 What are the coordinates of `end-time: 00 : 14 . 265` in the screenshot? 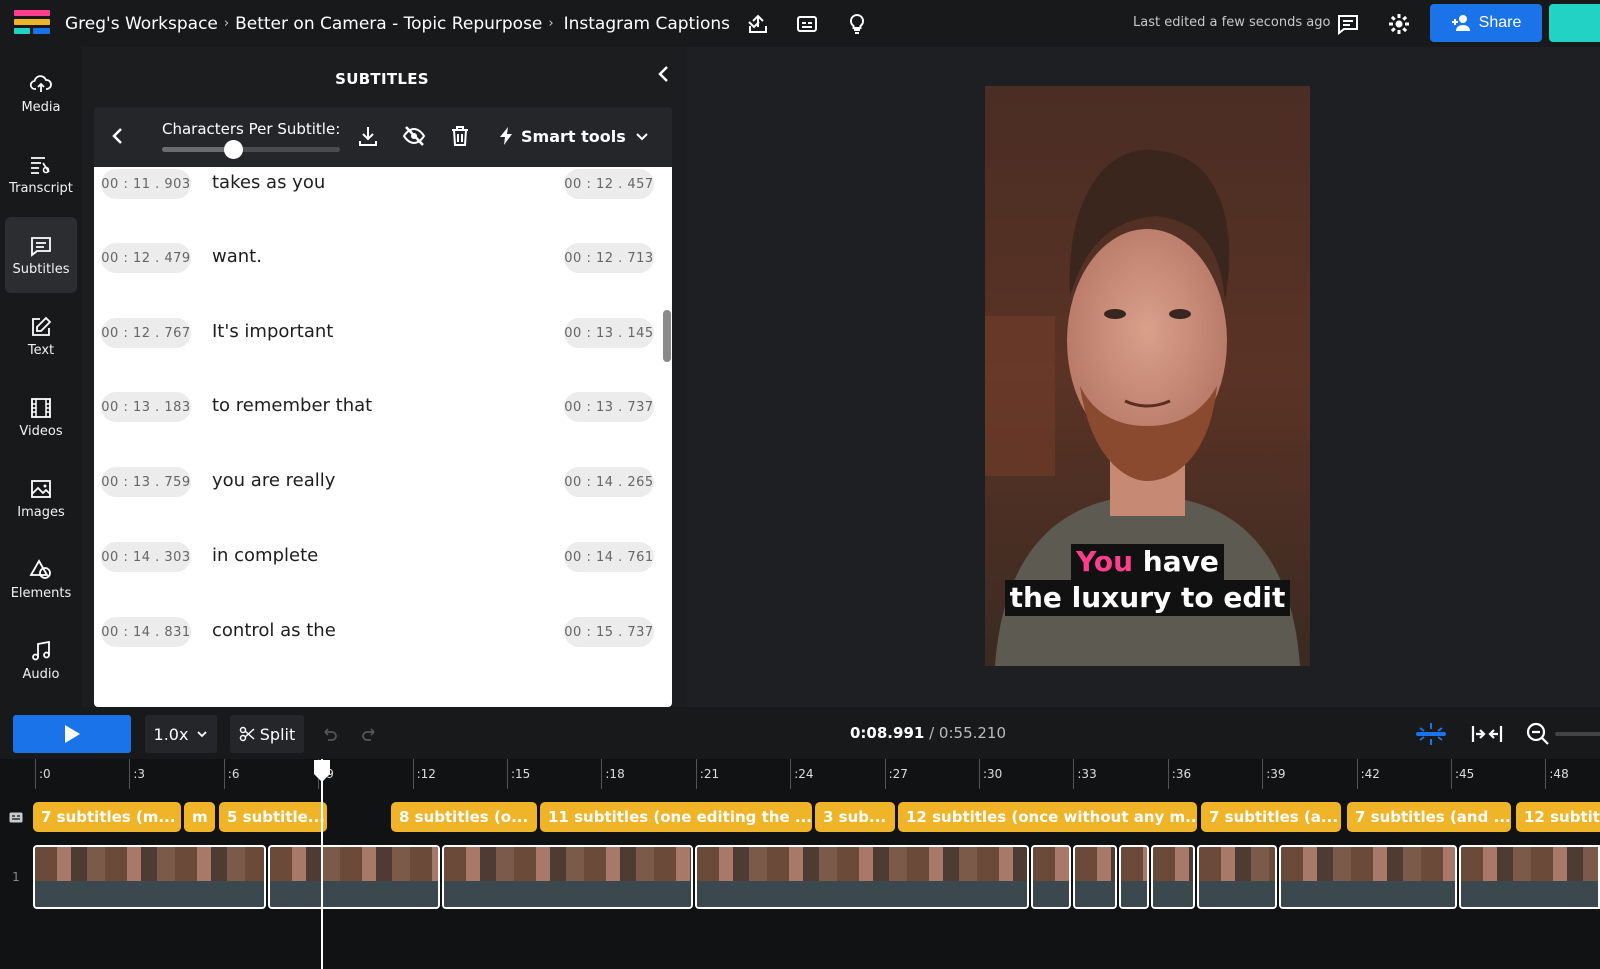 It's located at (609, 482).